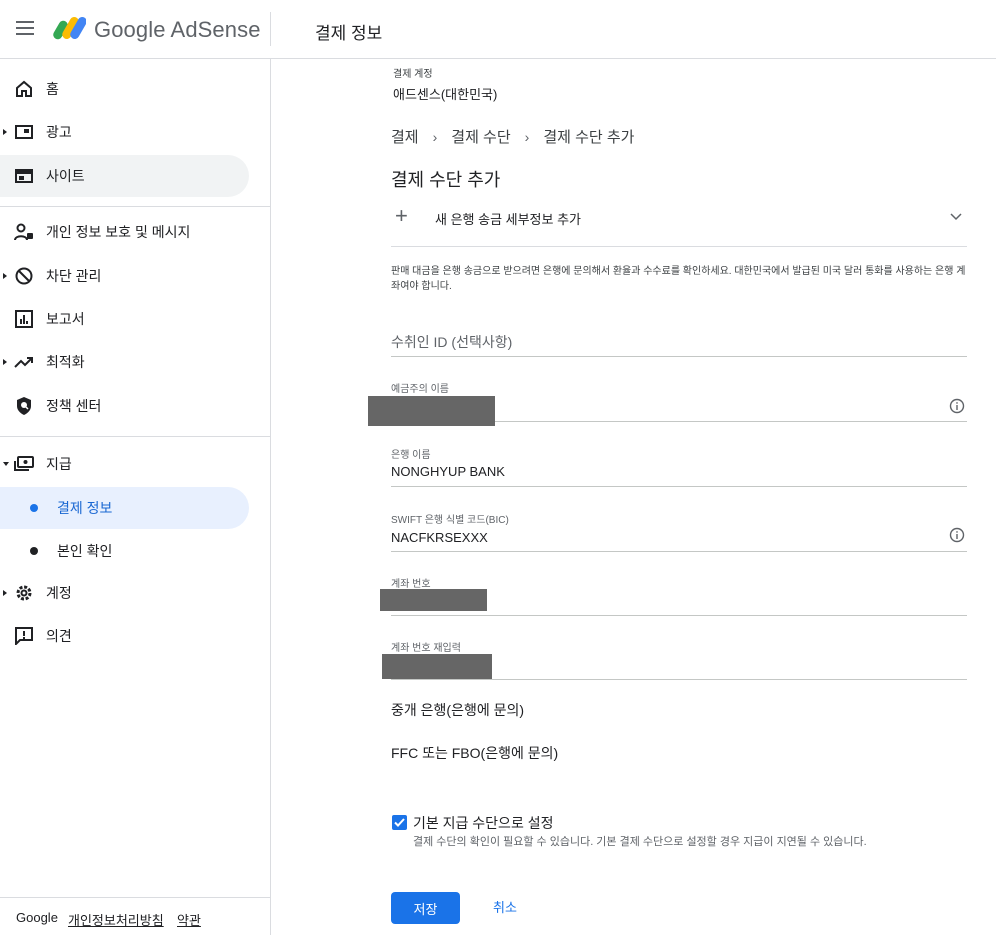 The image size is (996, 935). What do you see at coordinates (505, 906) in the screenshot?
I see `cancel-button: 취소` at bounding box center [505, 906].